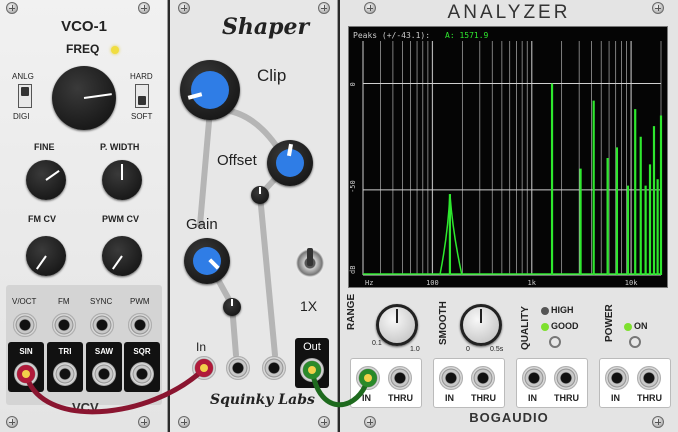 The height and width of the screenshot is (432, 678). Describe the element at coordinates (85, 407) in the screenshot. I see `vcv-logo: VCV` at that location.